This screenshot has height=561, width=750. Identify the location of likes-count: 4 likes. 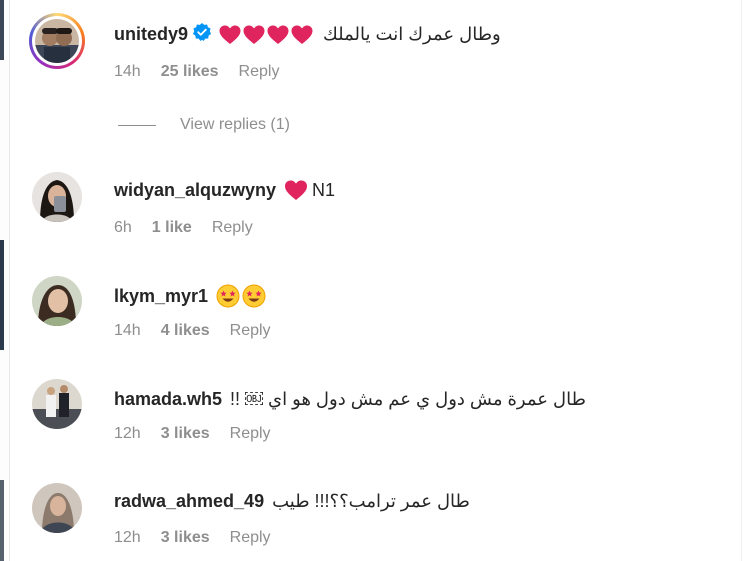
(185, 331).